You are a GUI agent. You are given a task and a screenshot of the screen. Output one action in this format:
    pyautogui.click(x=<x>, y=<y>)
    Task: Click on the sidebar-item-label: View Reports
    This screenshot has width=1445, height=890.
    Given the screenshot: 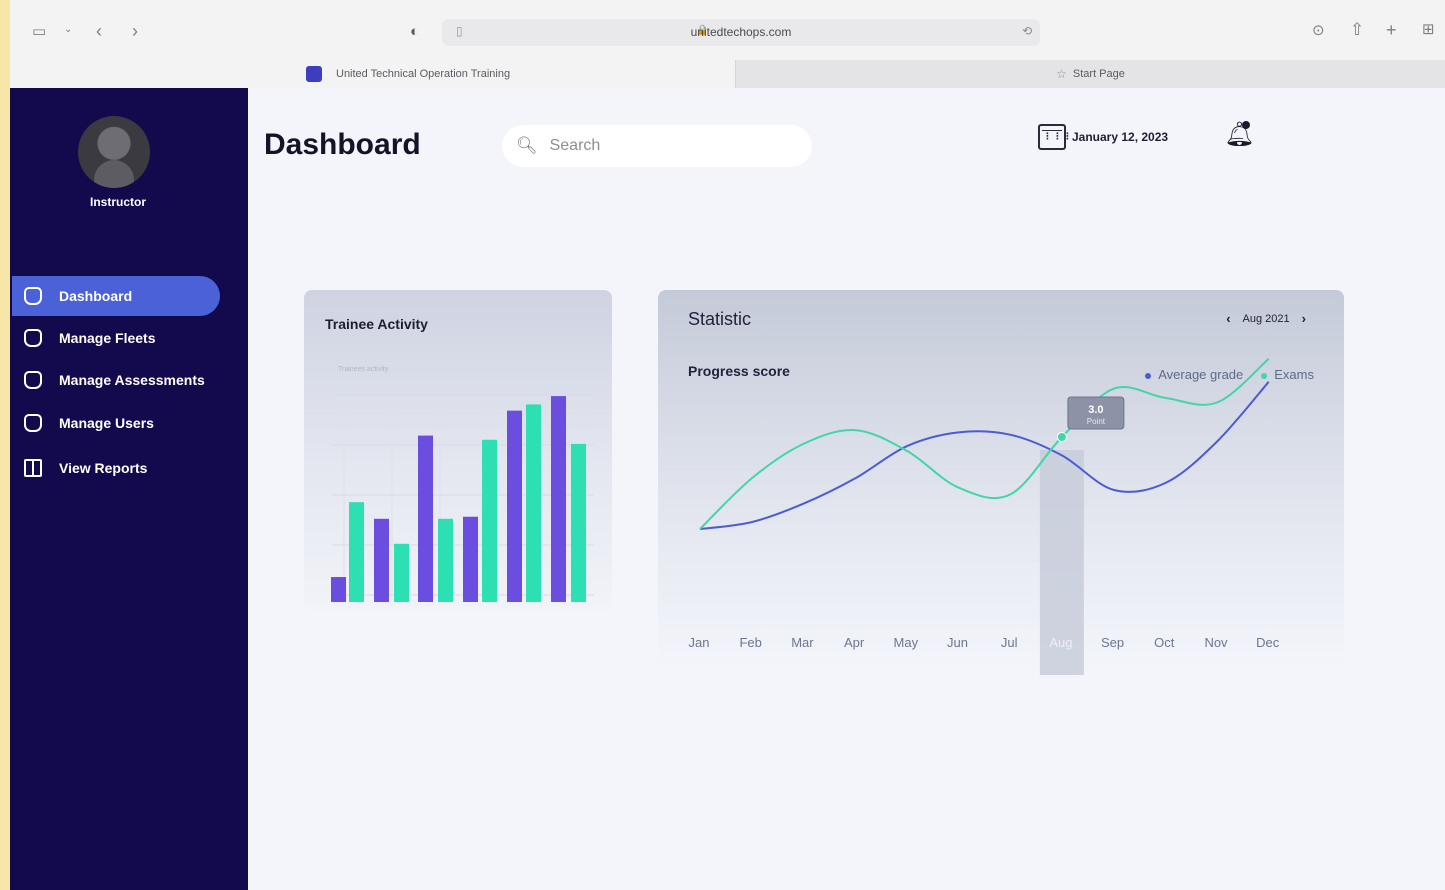 What is the action you would take?
    pyautogui.click(x=103, y=468)
    